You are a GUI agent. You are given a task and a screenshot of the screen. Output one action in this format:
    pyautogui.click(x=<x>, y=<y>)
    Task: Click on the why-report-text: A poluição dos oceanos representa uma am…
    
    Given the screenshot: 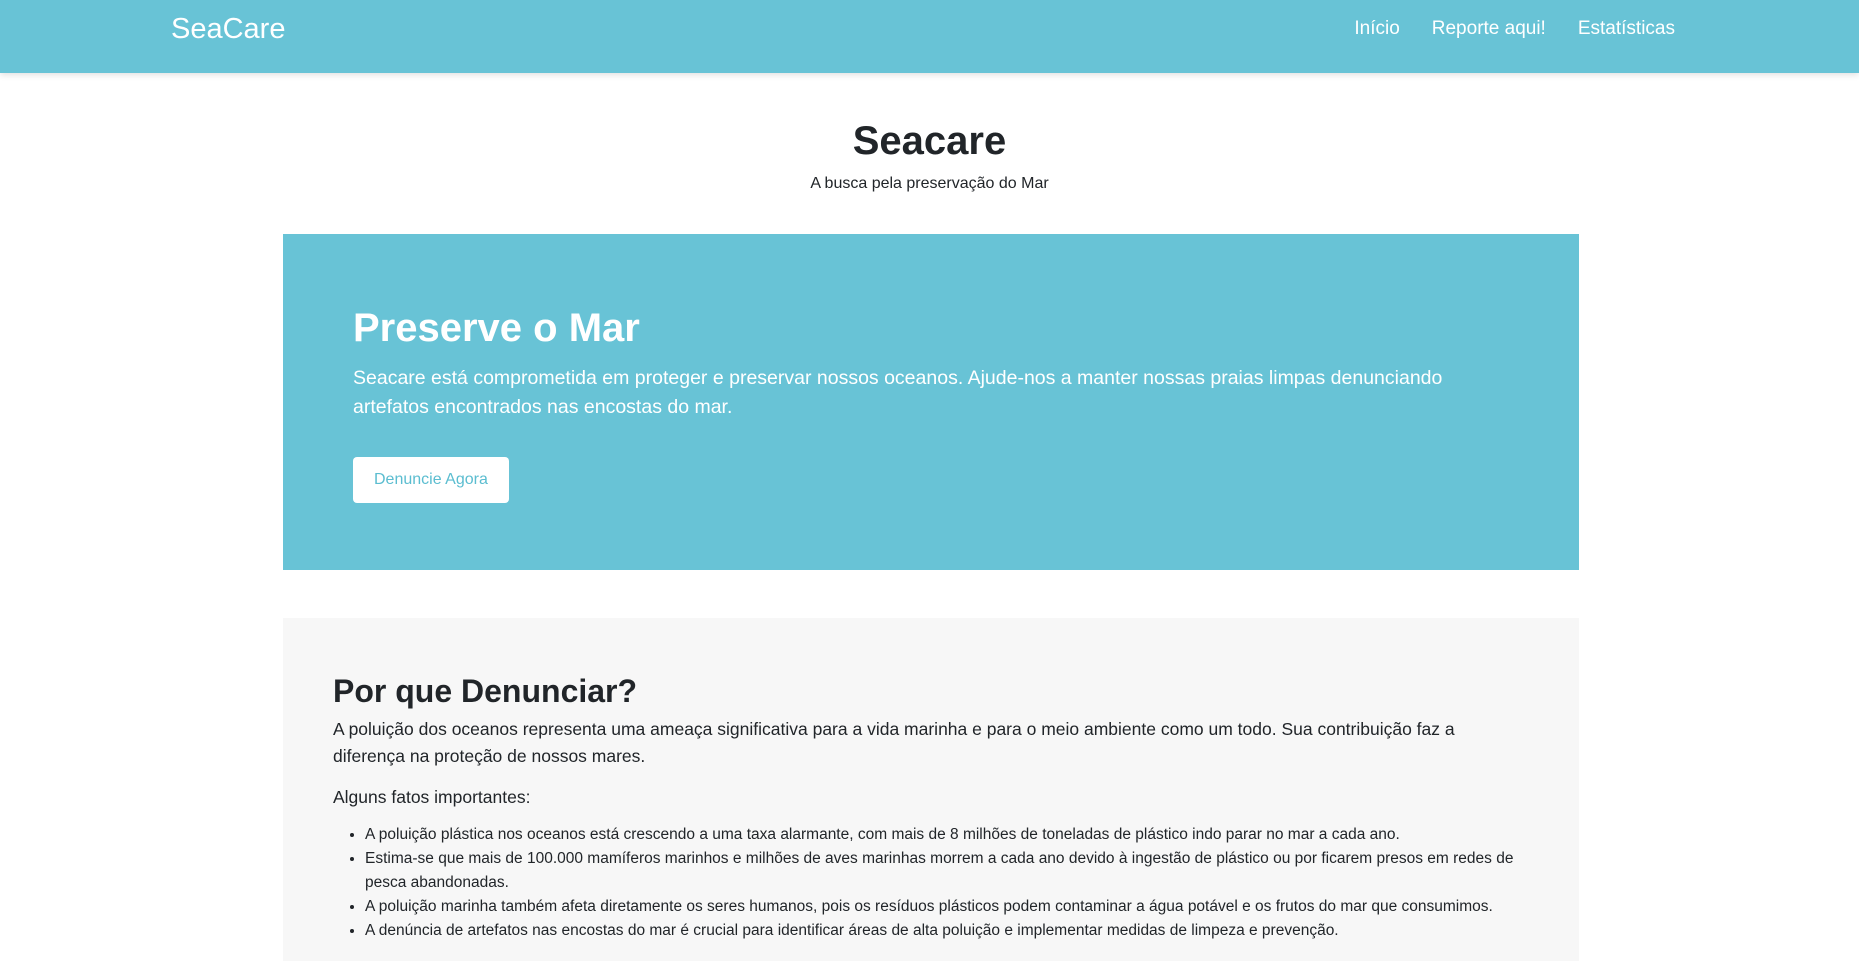 What is the action you would take?
    pyautogui.click(x=894, y=742)
    